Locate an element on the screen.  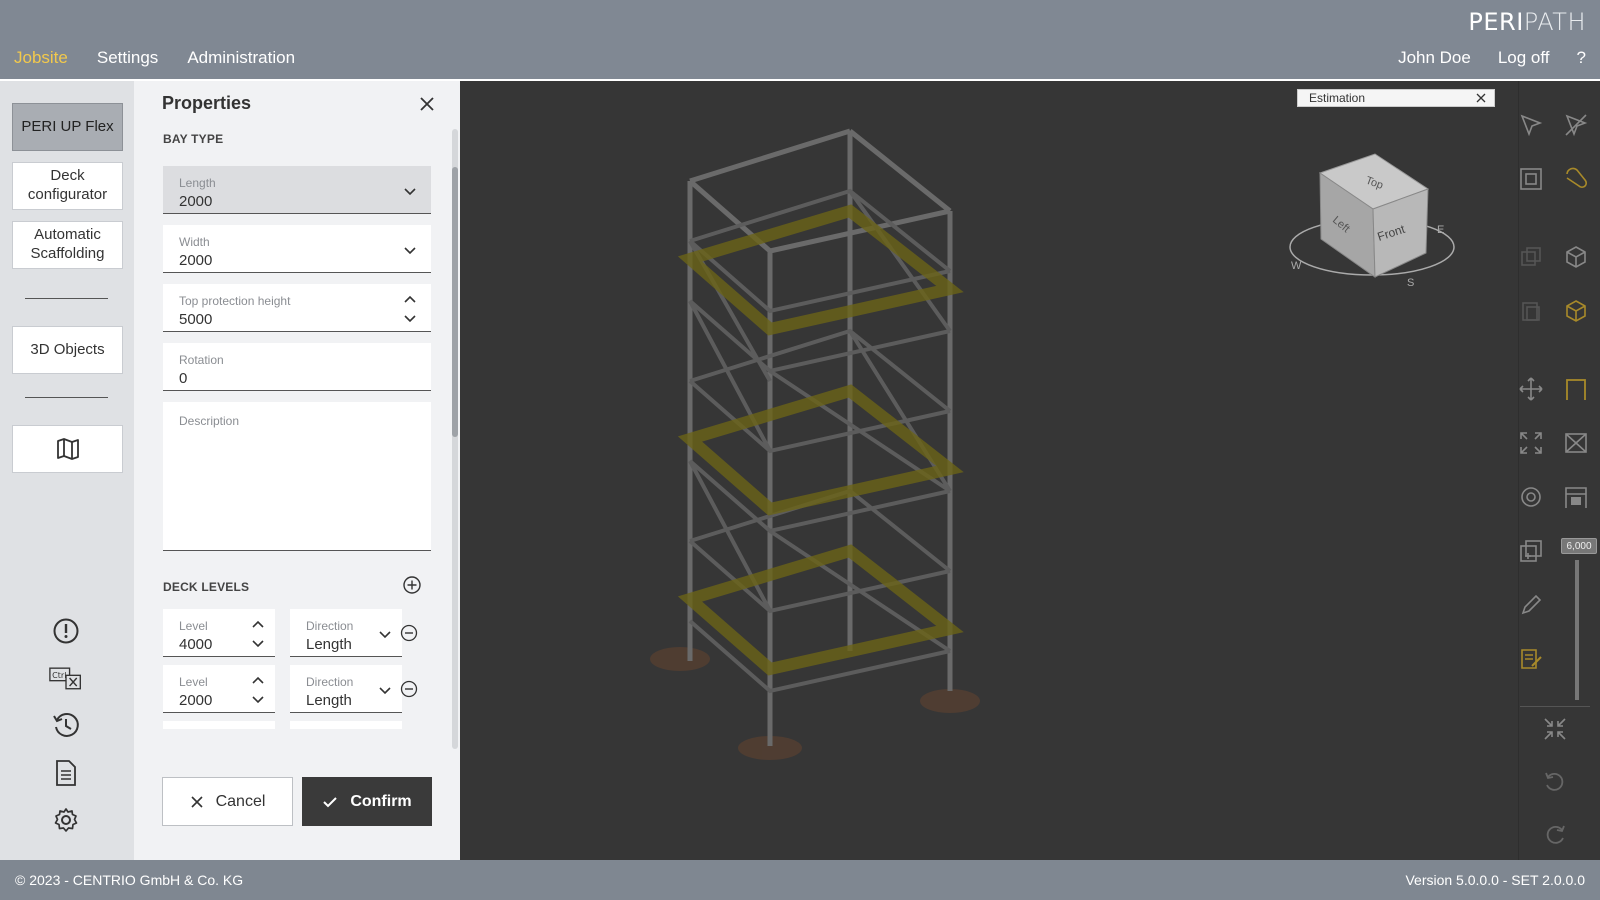
scrollbar-thumb is located at coordinates (455, 302).